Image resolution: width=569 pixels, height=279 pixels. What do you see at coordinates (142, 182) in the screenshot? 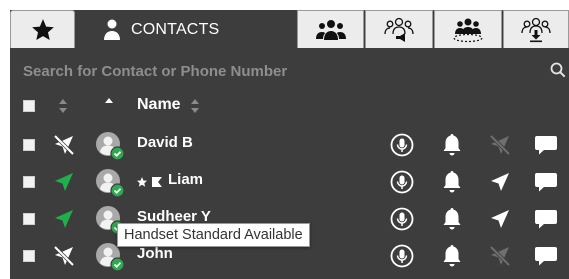
I see `favorite-star-icon` at bounding box center [142, 182].